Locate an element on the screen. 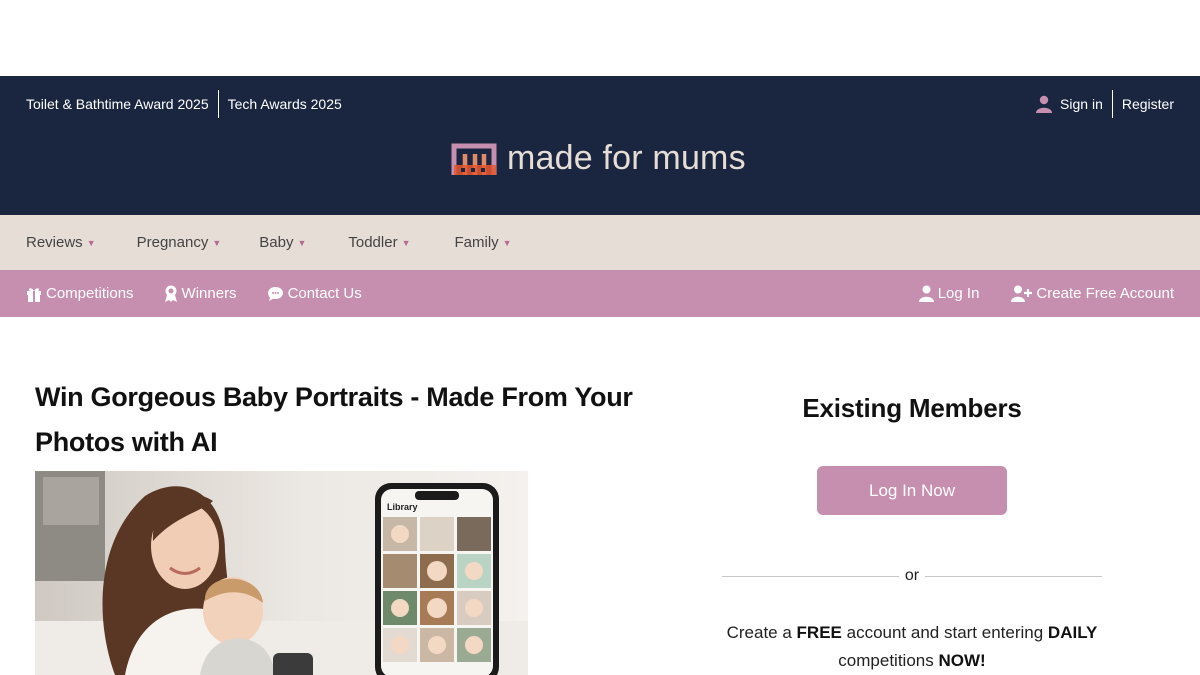 The width and height of the screenshot is (1200, 675). nav-item-family: Family ▼ is located at coordinates (483, 242).